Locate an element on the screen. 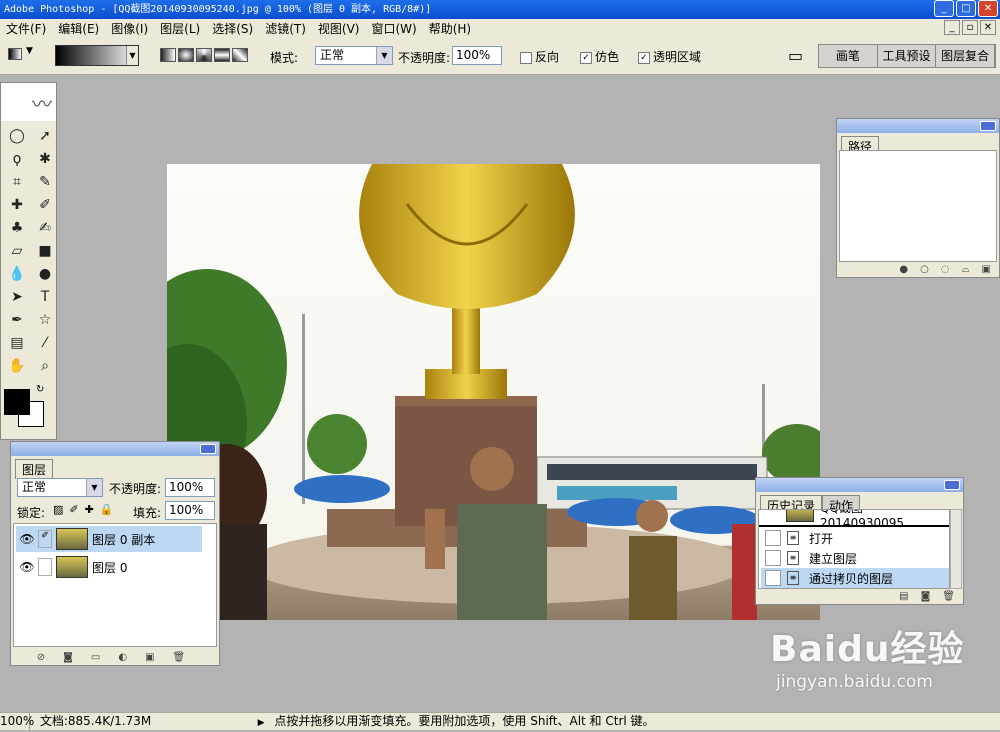 The height and width of the screenshot is (732, 1000). menu-view: 视图(V) is located at coordinates (339, 28).